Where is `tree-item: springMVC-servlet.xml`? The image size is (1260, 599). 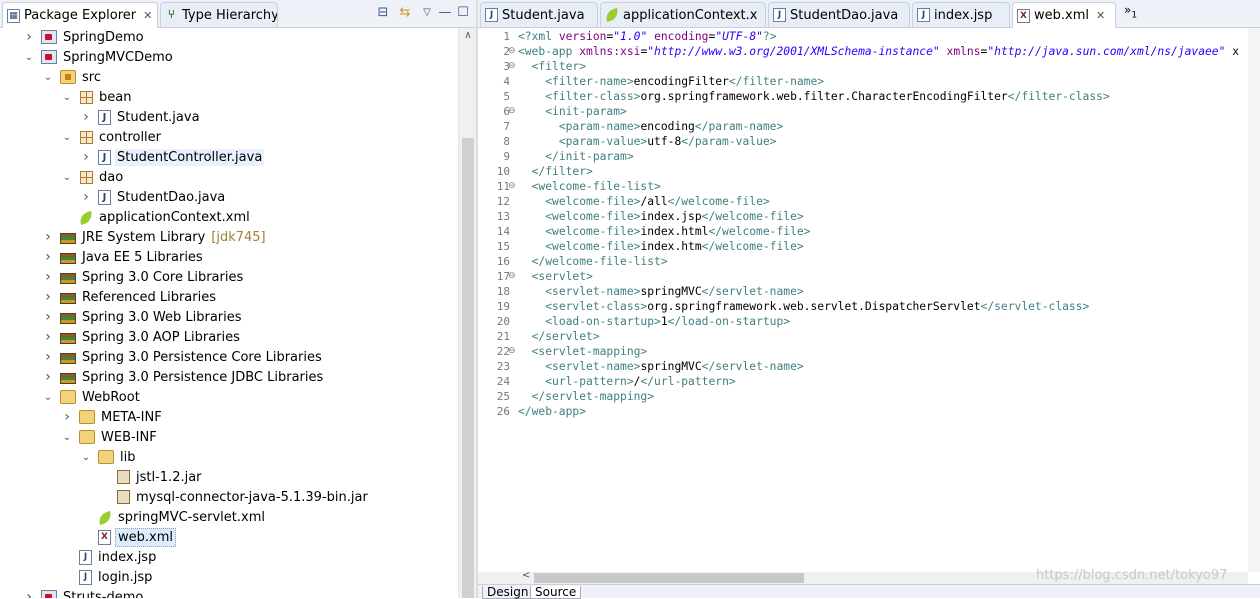 tree-item: springMVC-servlet.xml is located at coordinates (173, 517).